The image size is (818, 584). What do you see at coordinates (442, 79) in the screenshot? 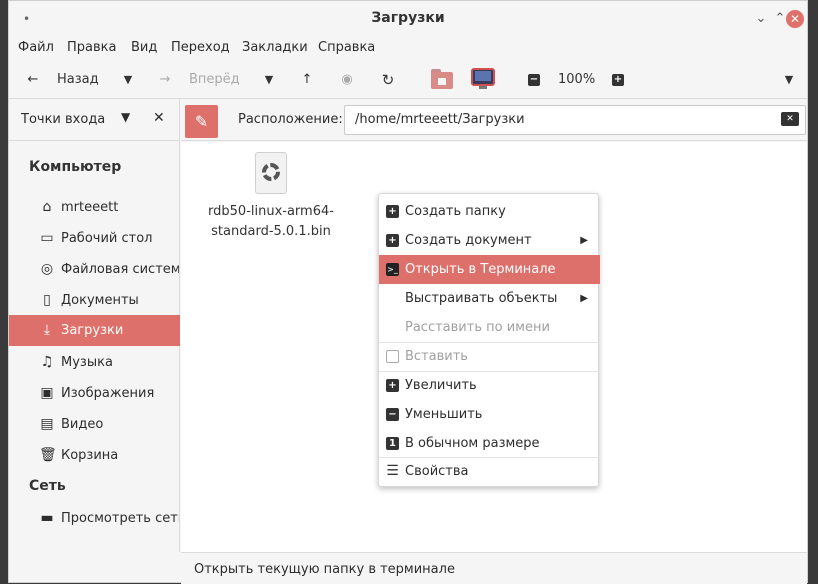
I see `home-folder-icon` at bounding box center [442, 79].